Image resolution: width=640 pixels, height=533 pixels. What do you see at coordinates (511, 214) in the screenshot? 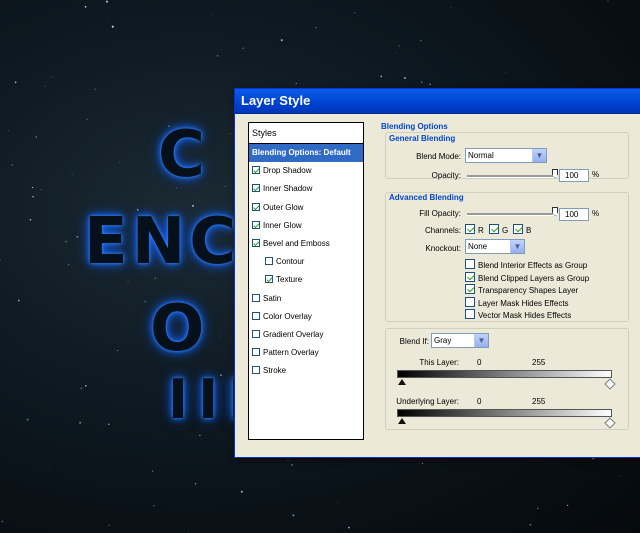
I see `fill-opacity-slider` at bounding box center [511, 214].